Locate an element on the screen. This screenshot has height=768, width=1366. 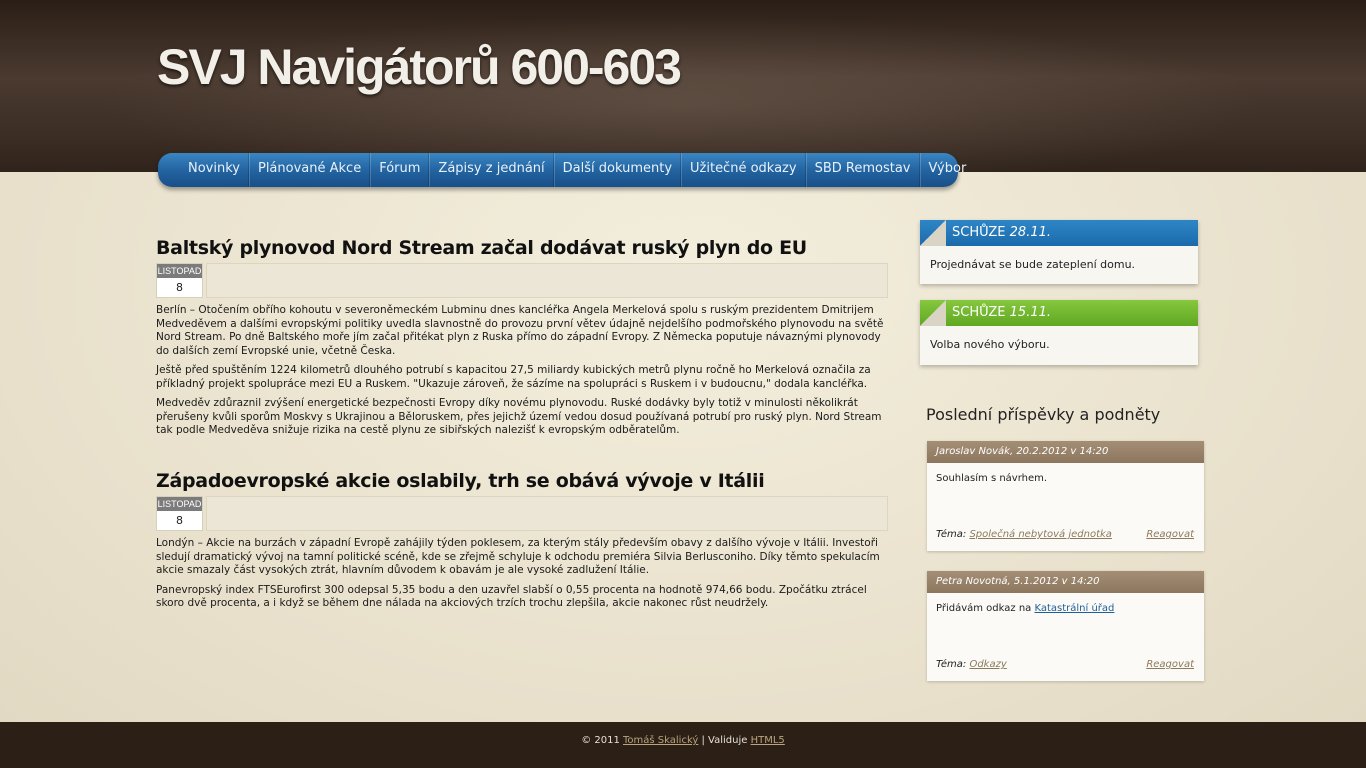
meeting-date: 28.11. is located at coordinates (1030, 232).